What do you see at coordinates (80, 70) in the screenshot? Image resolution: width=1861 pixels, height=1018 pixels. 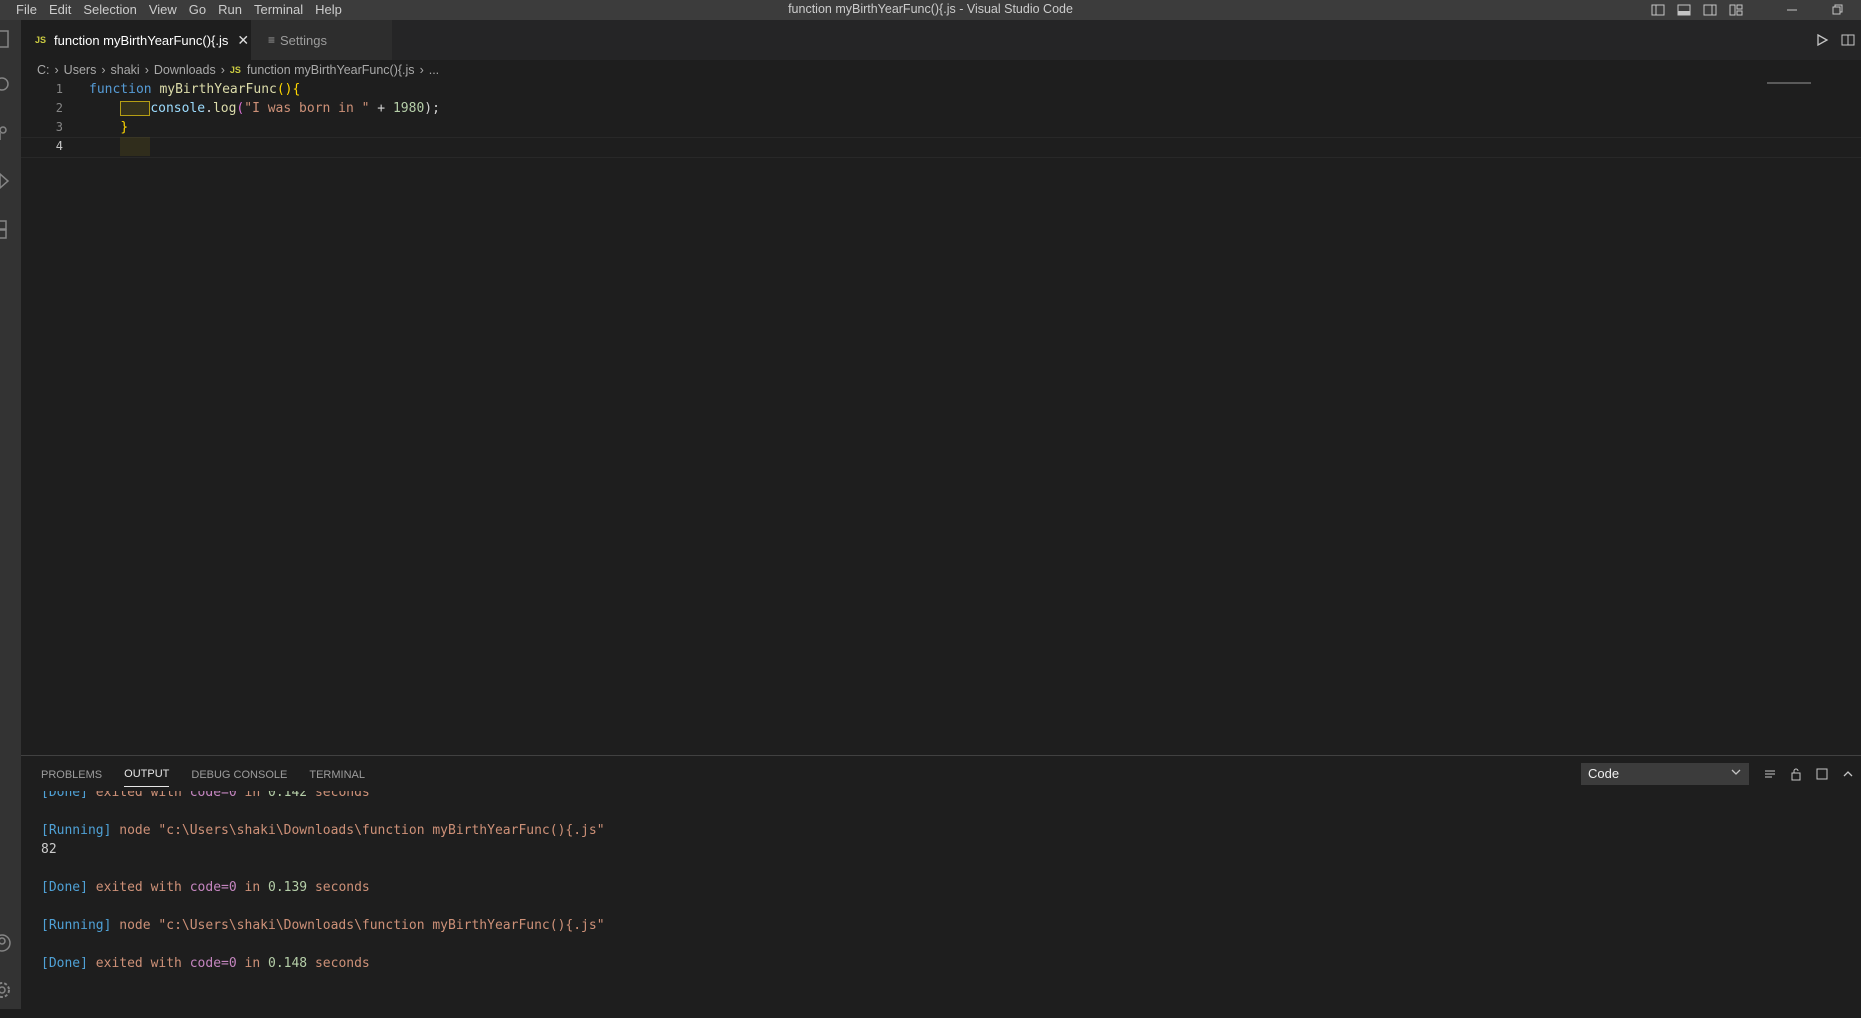 I see `breadcrumb-users: Users` at bounding box center [80, 70].